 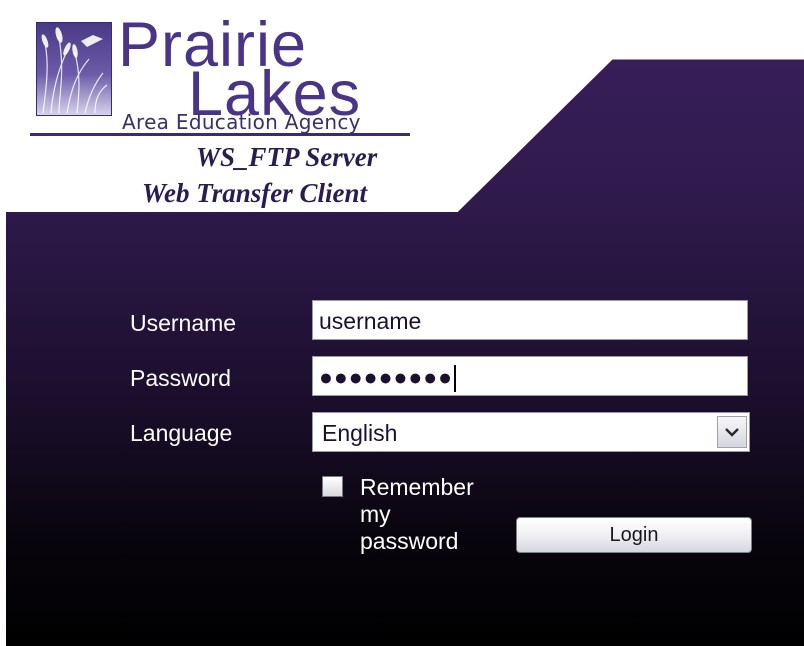 What do you see at coordinates (183, 323) in the screenshot?
I see `username-label: Username` at bounding box center [183, 323].